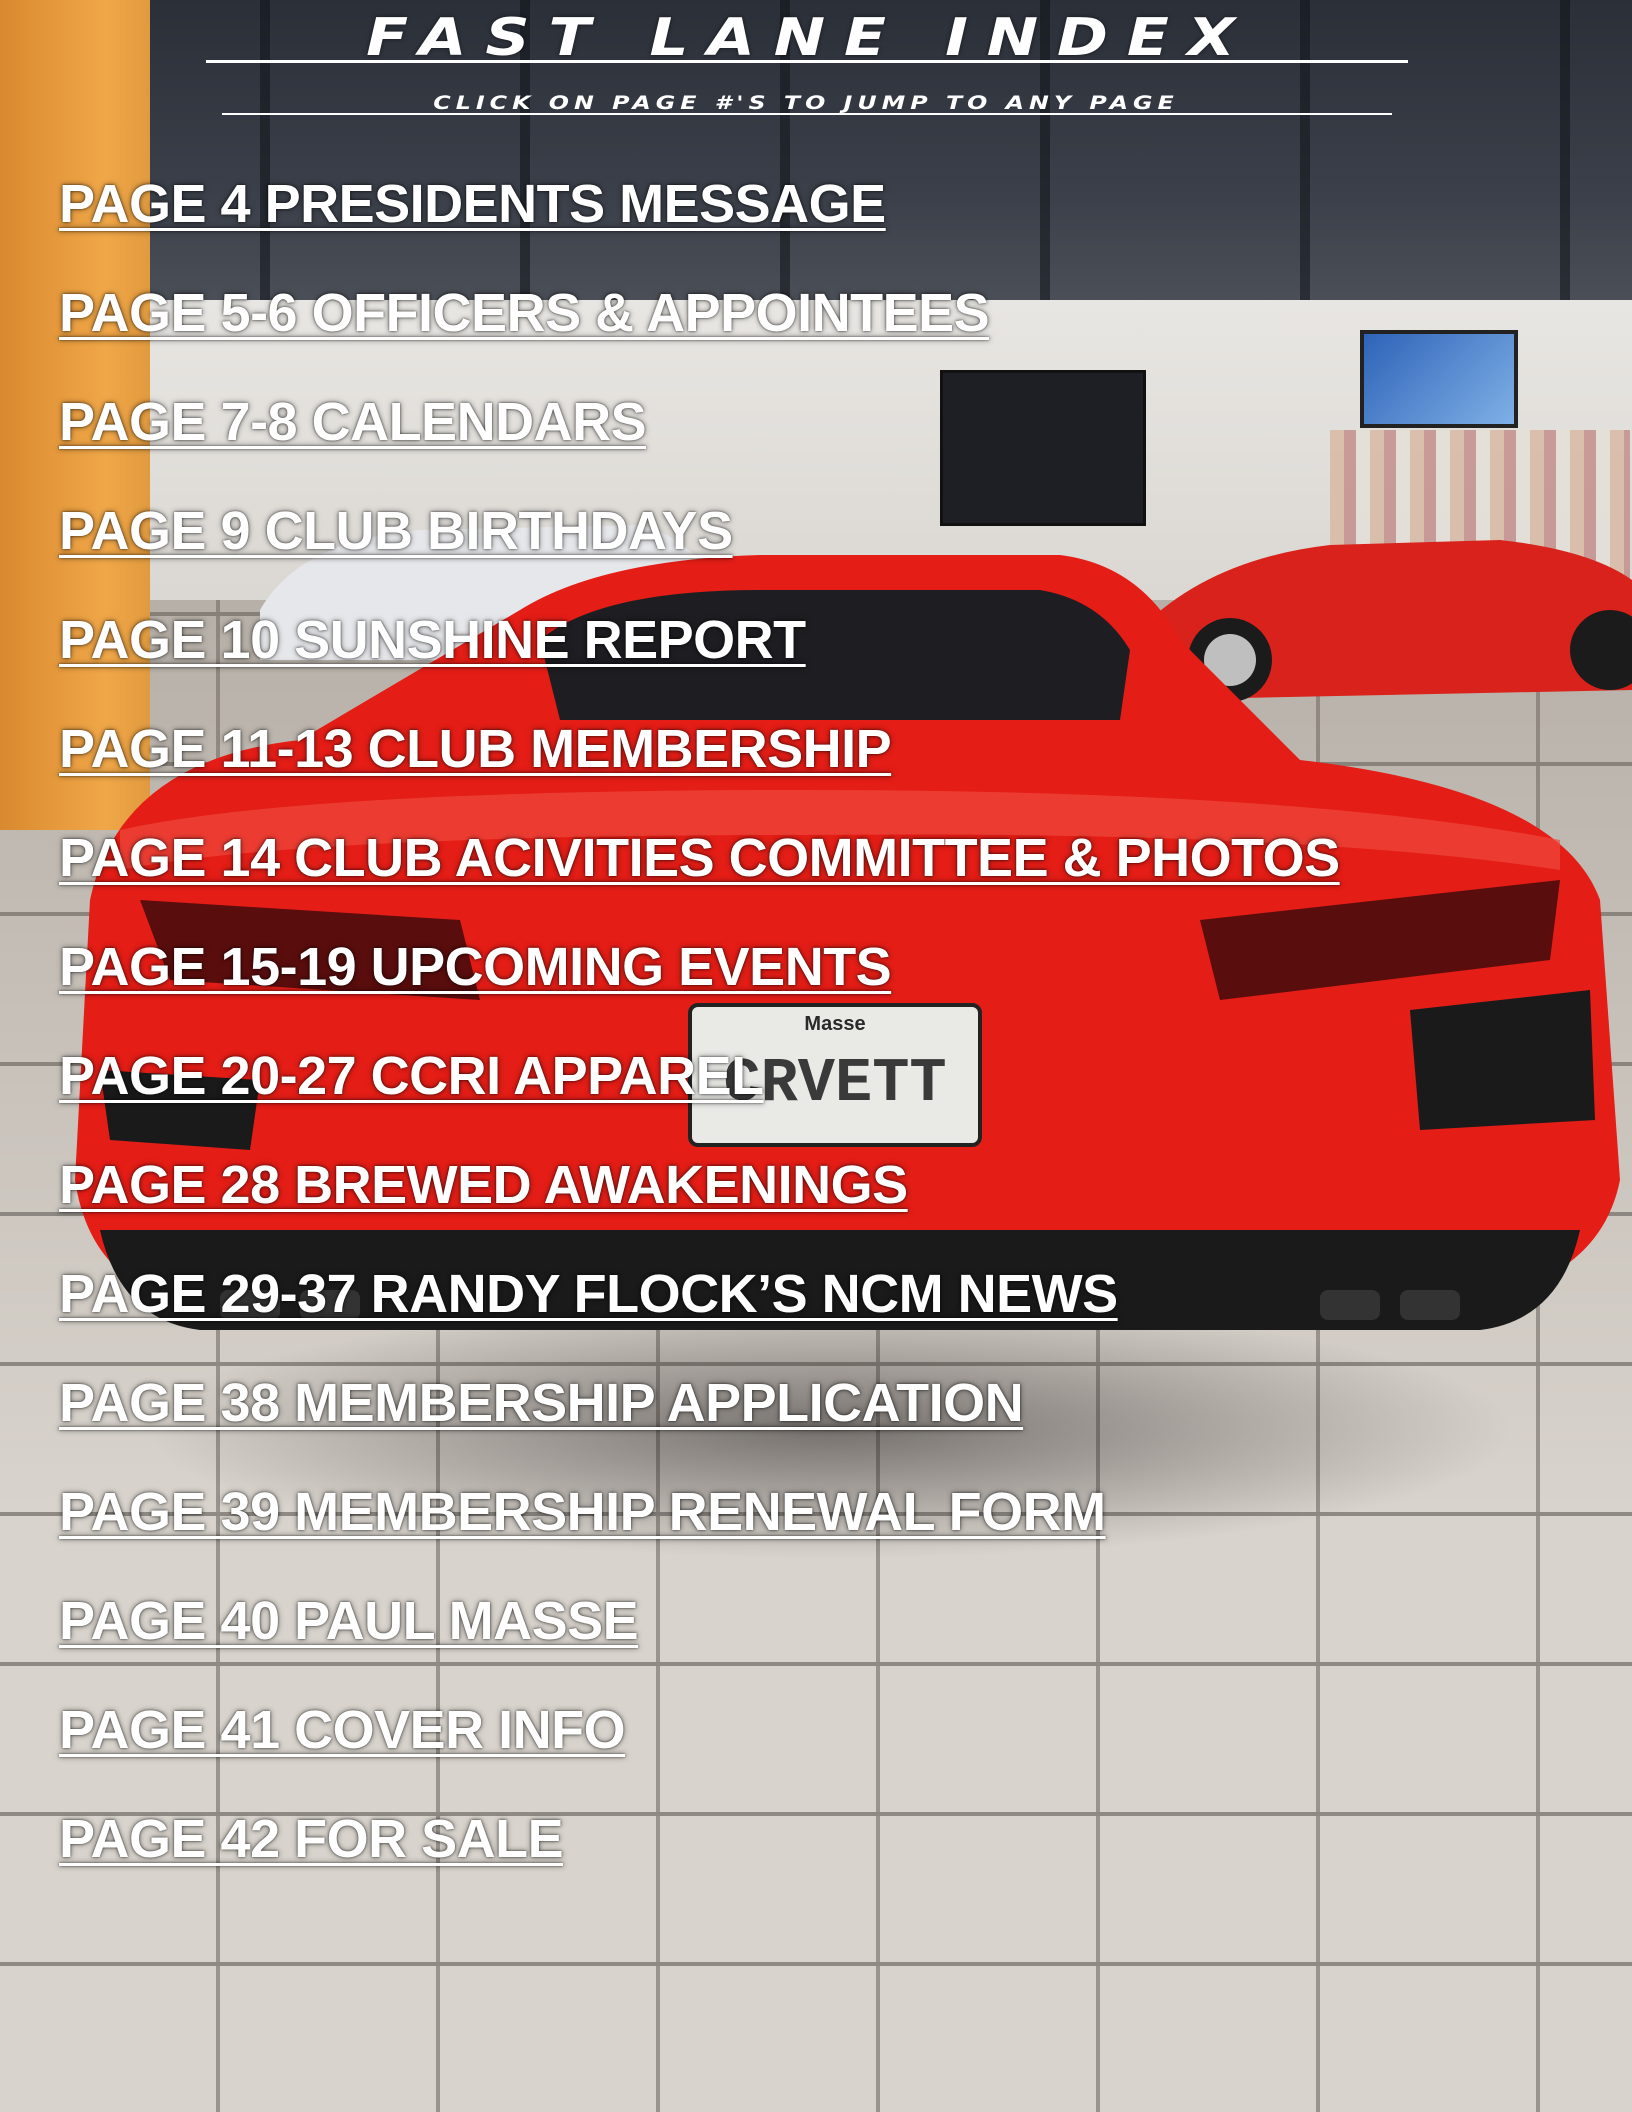 The height and width of the screenshot is (2112, 1632). I want to click on list-item: PAGE 11-13 CLUB MEMBERSHIP, so click(699, 763).